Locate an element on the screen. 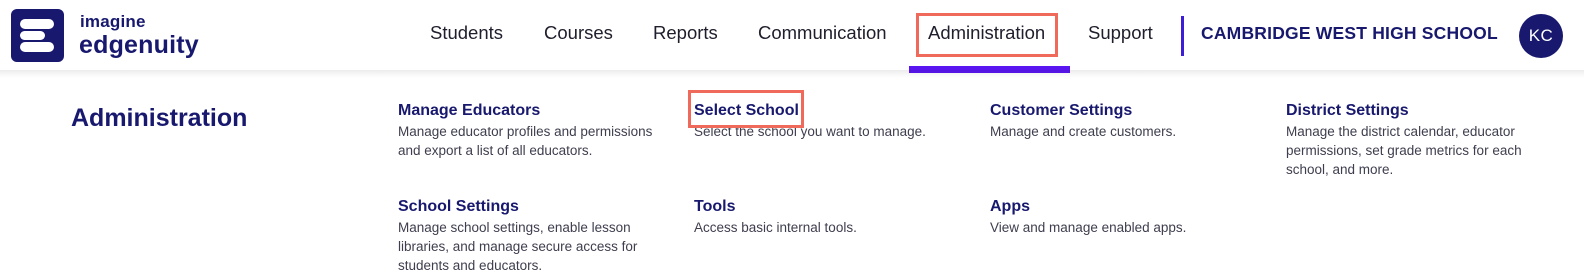 Image resolution: width=1584 pixels, height=279 pixels. tools-description: Access basic internal tools. is located at coordinates (775, 227).